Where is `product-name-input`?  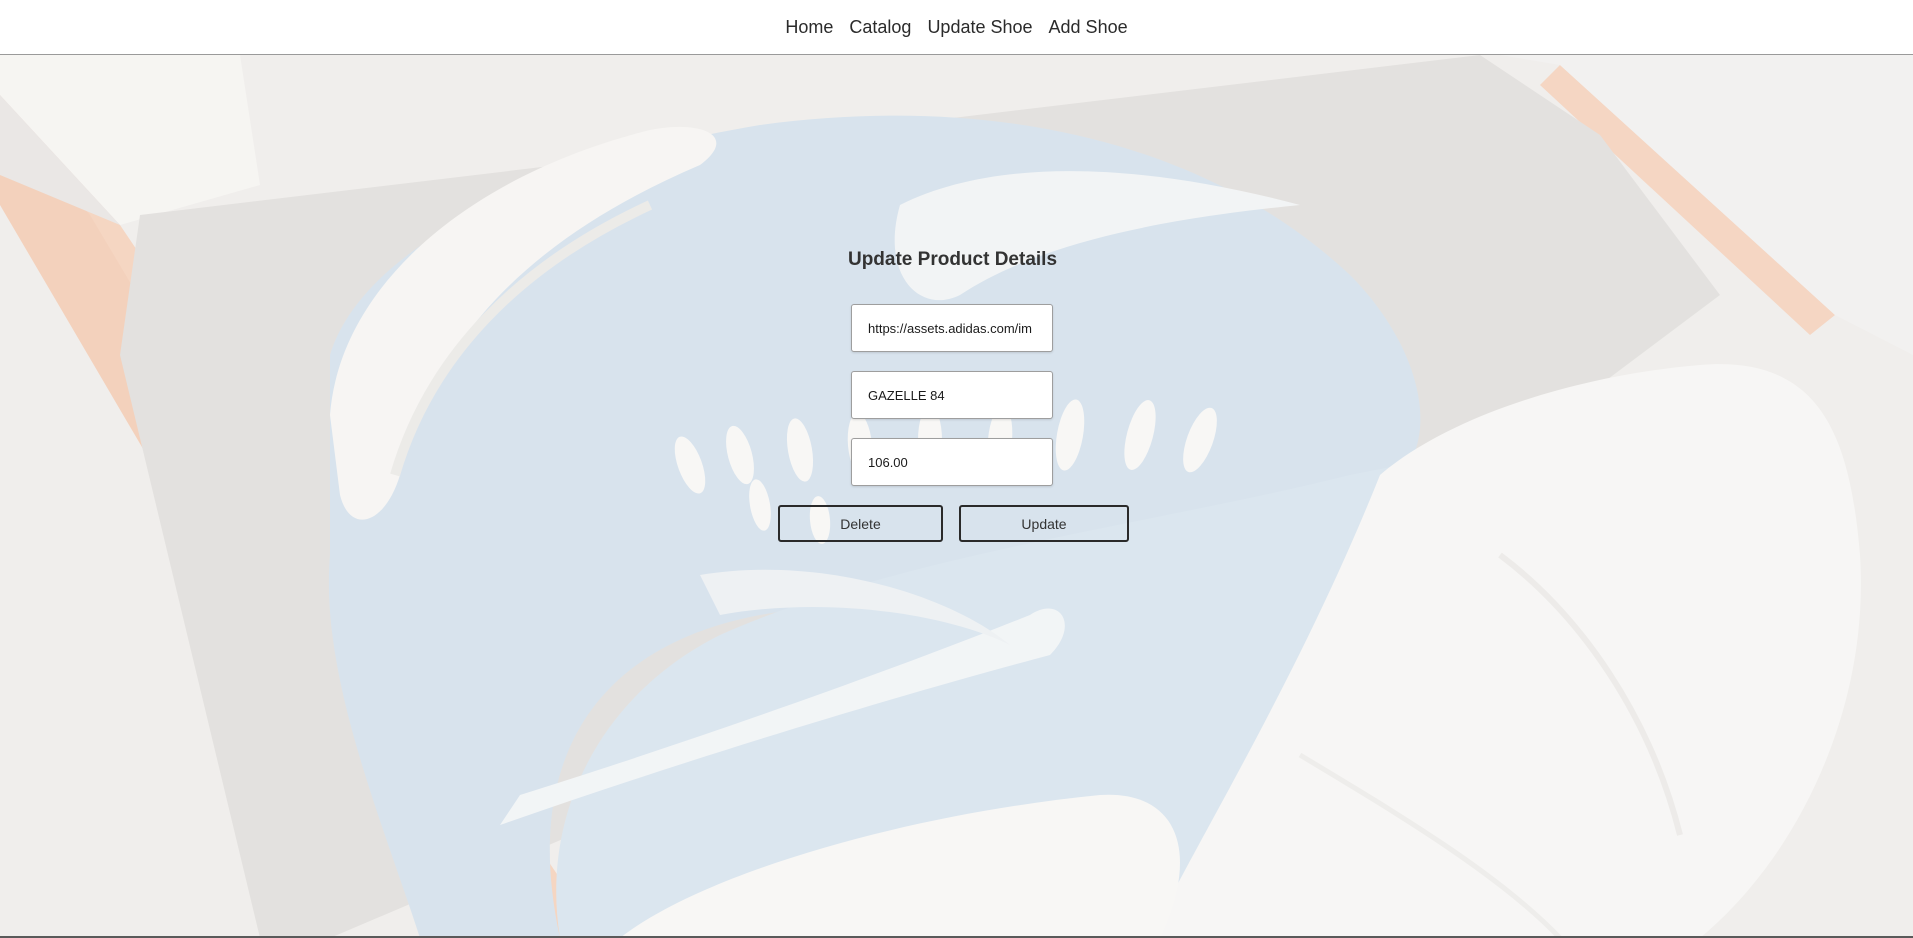
product-name-input is located at coordinates (952, 395).